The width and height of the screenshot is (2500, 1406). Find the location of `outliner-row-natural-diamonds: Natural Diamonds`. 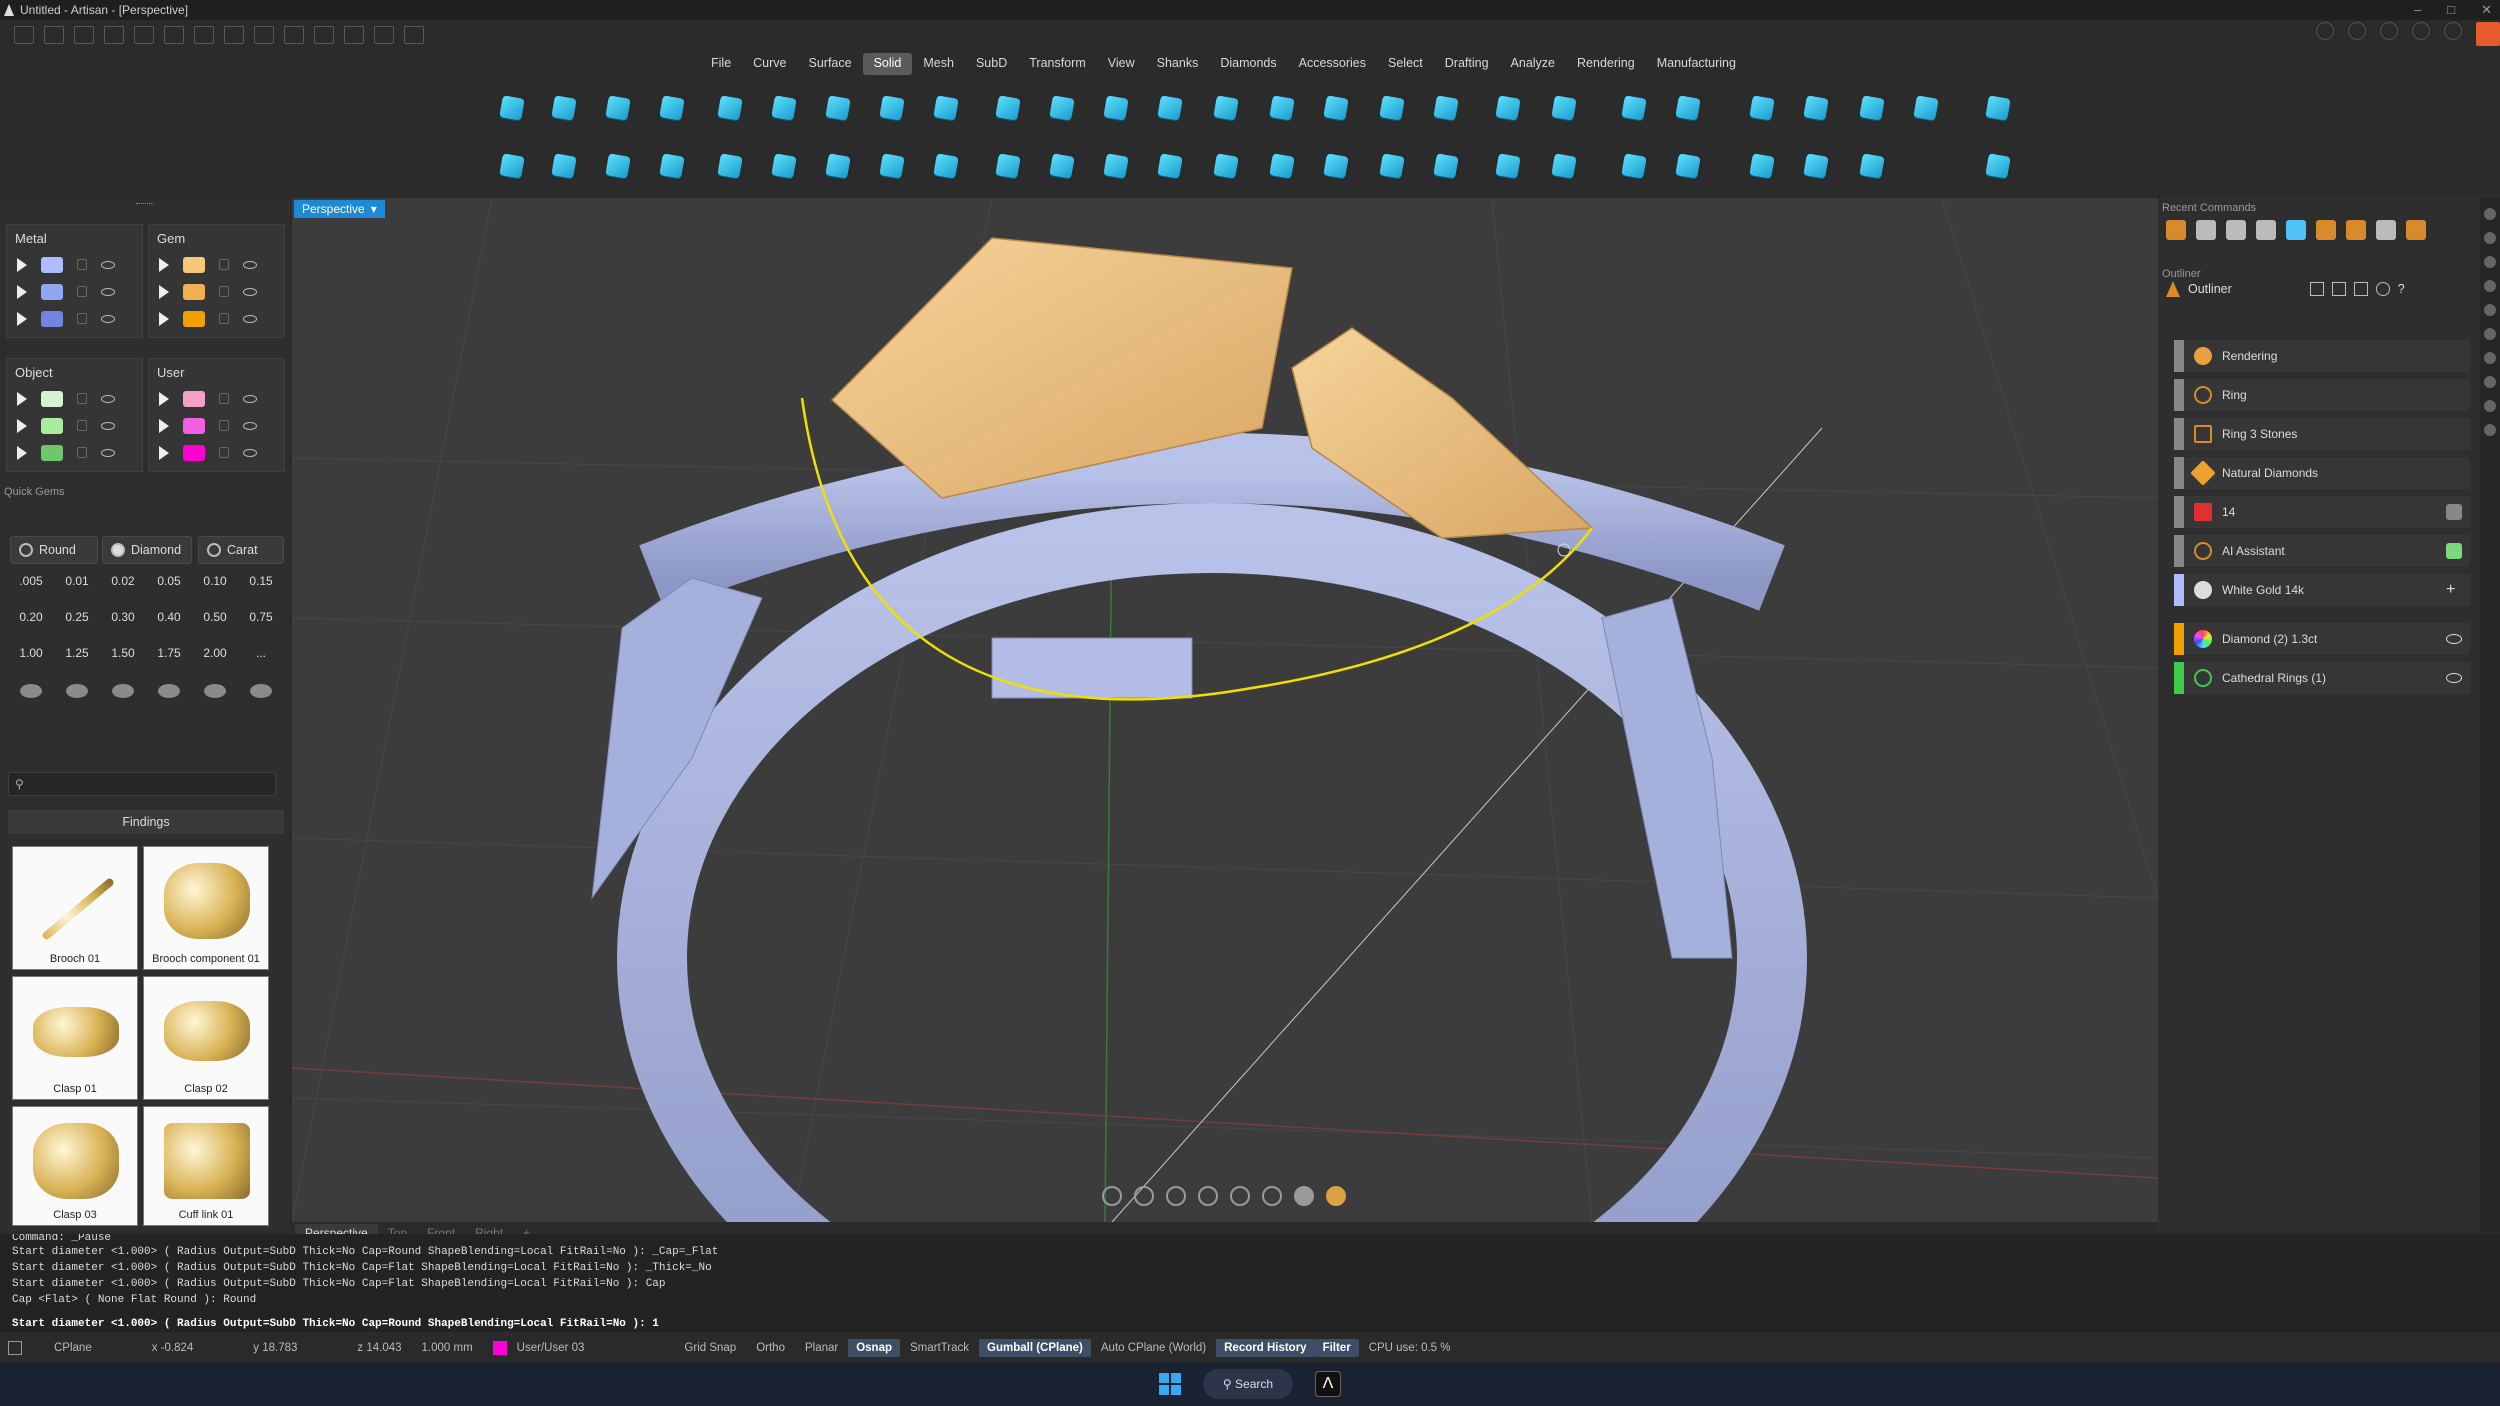

outliner-row-natural-diamonds: Natural Diamonds is located at coordinates (2322, 473).